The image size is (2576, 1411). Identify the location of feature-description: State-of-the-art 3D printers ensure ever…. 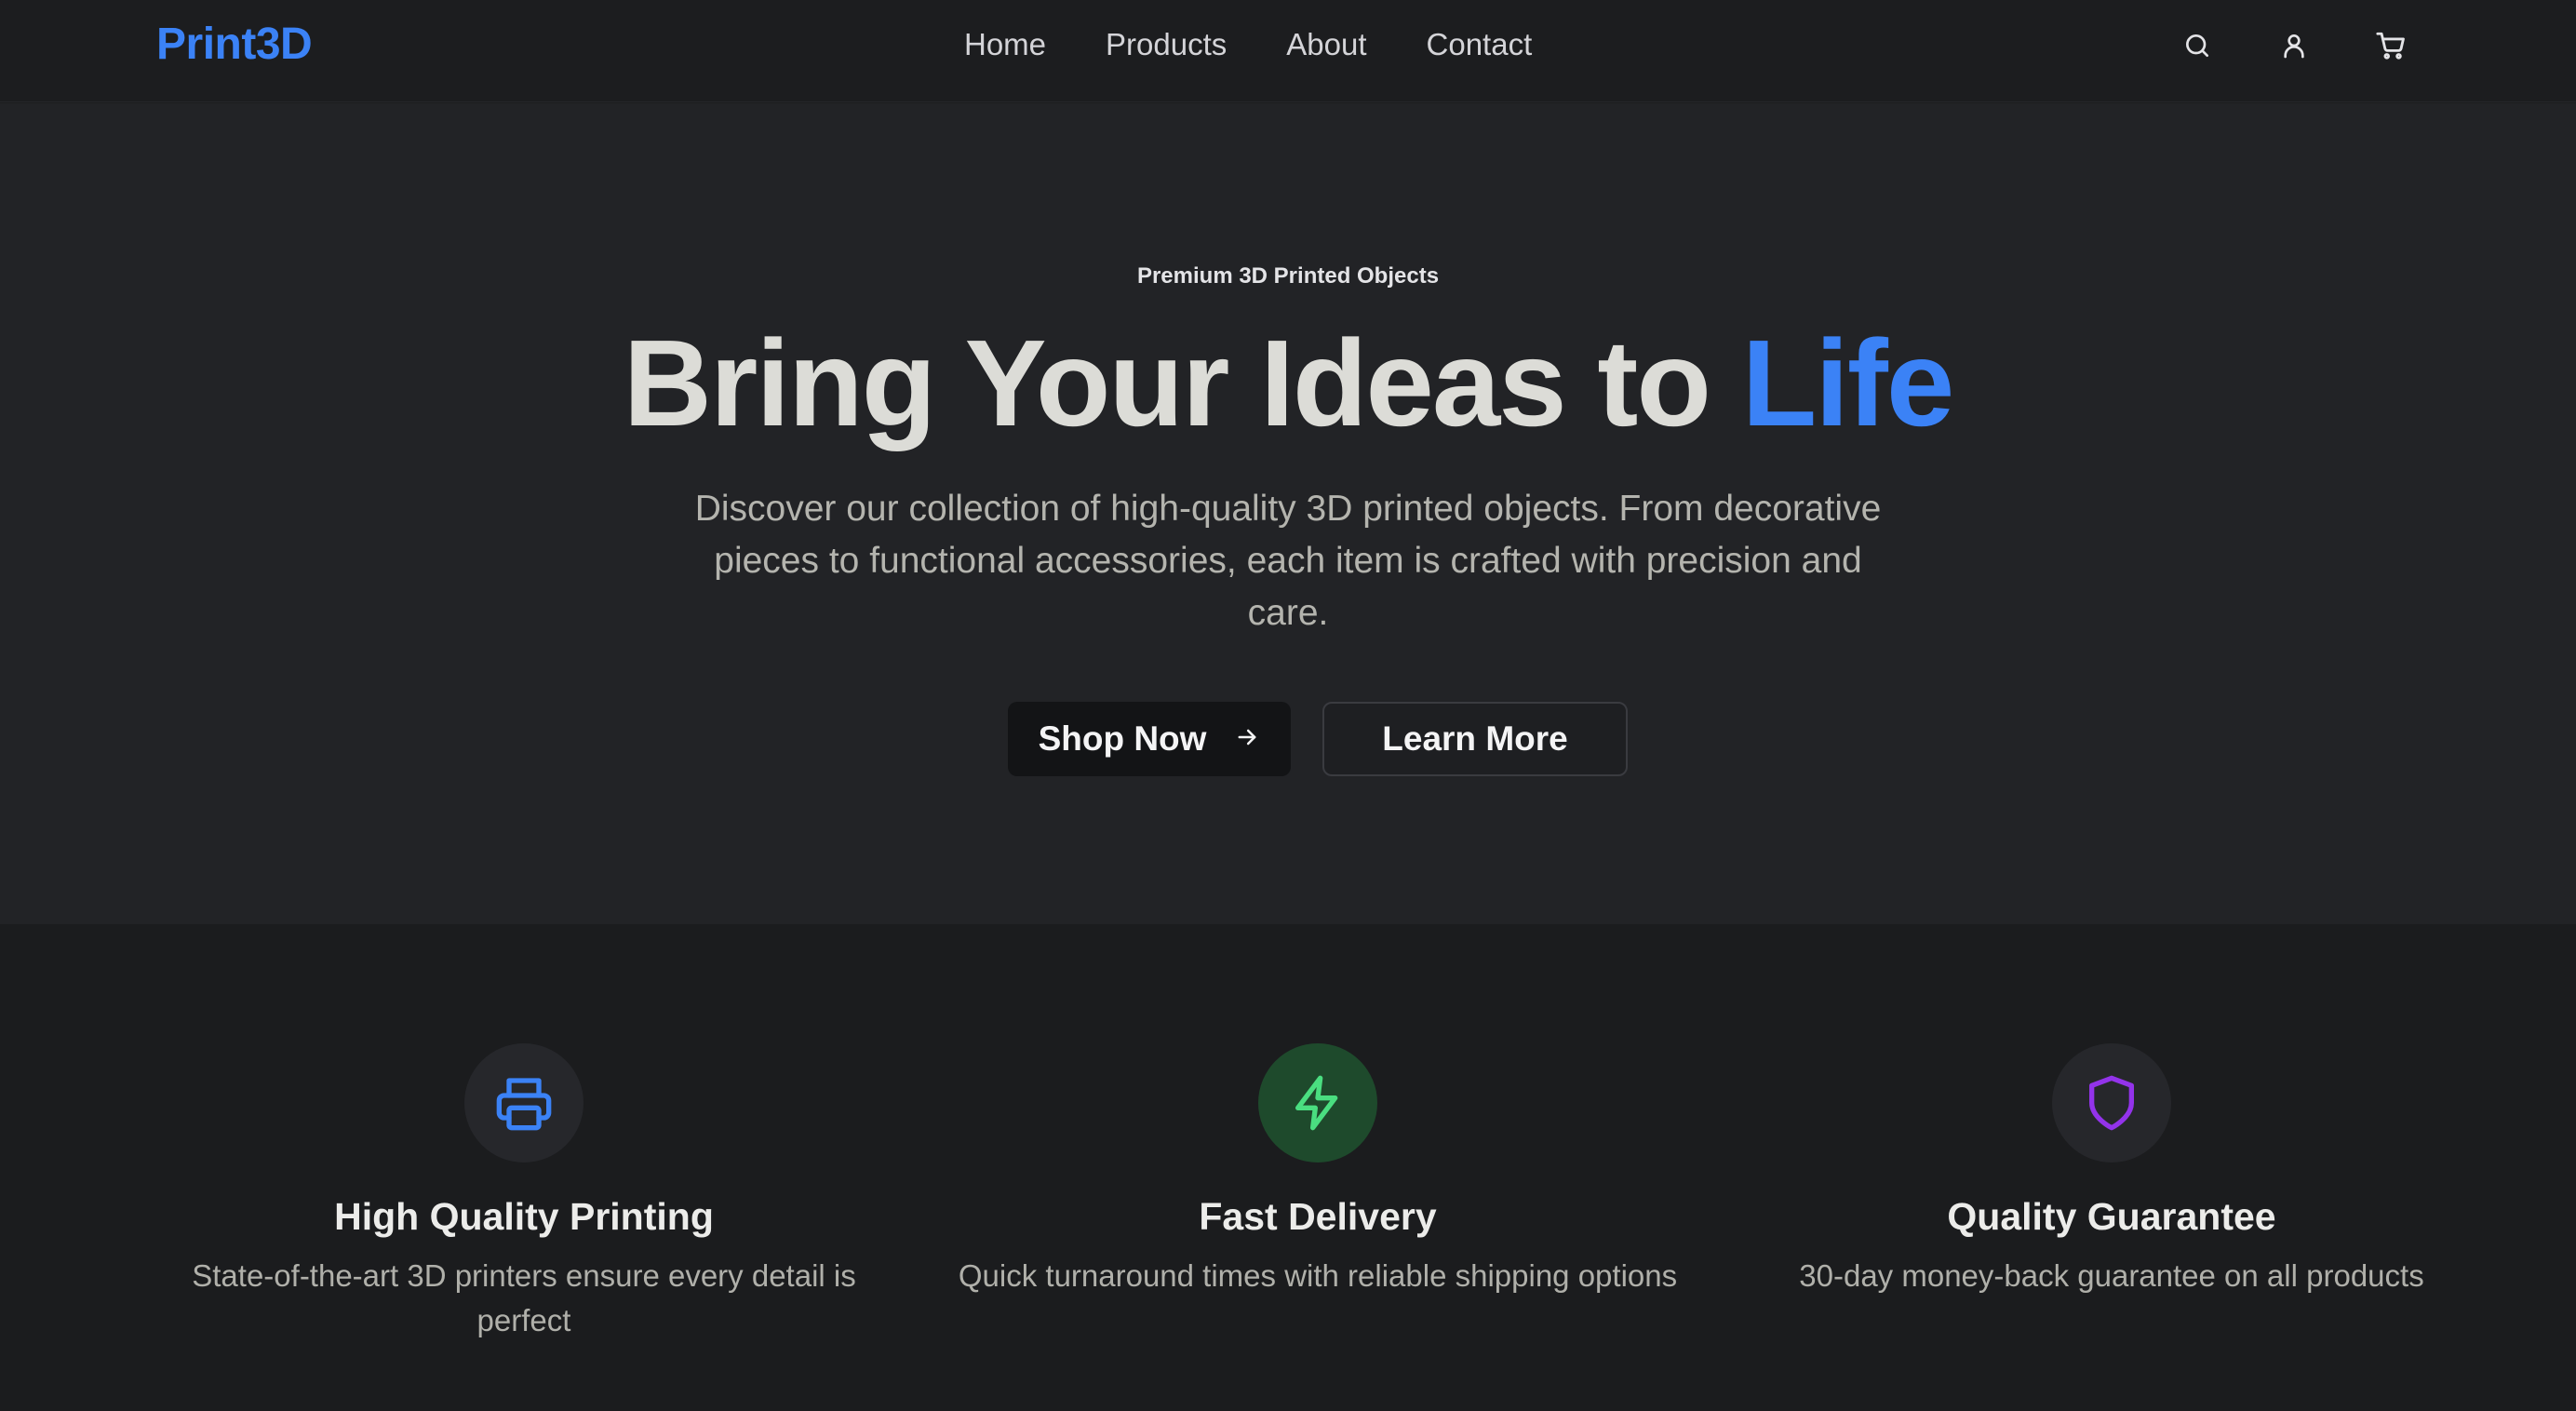
(524, 1297).